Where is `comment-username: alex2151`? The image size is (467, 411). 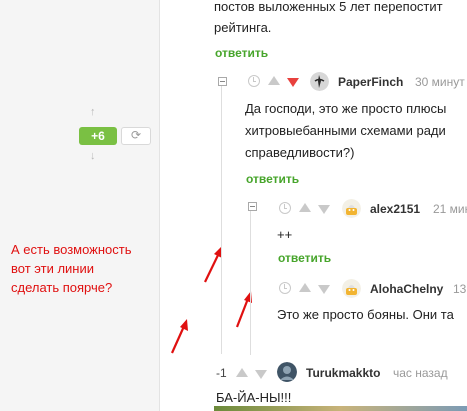
comment-username: alex2151 is located at coordinates (395, 209).